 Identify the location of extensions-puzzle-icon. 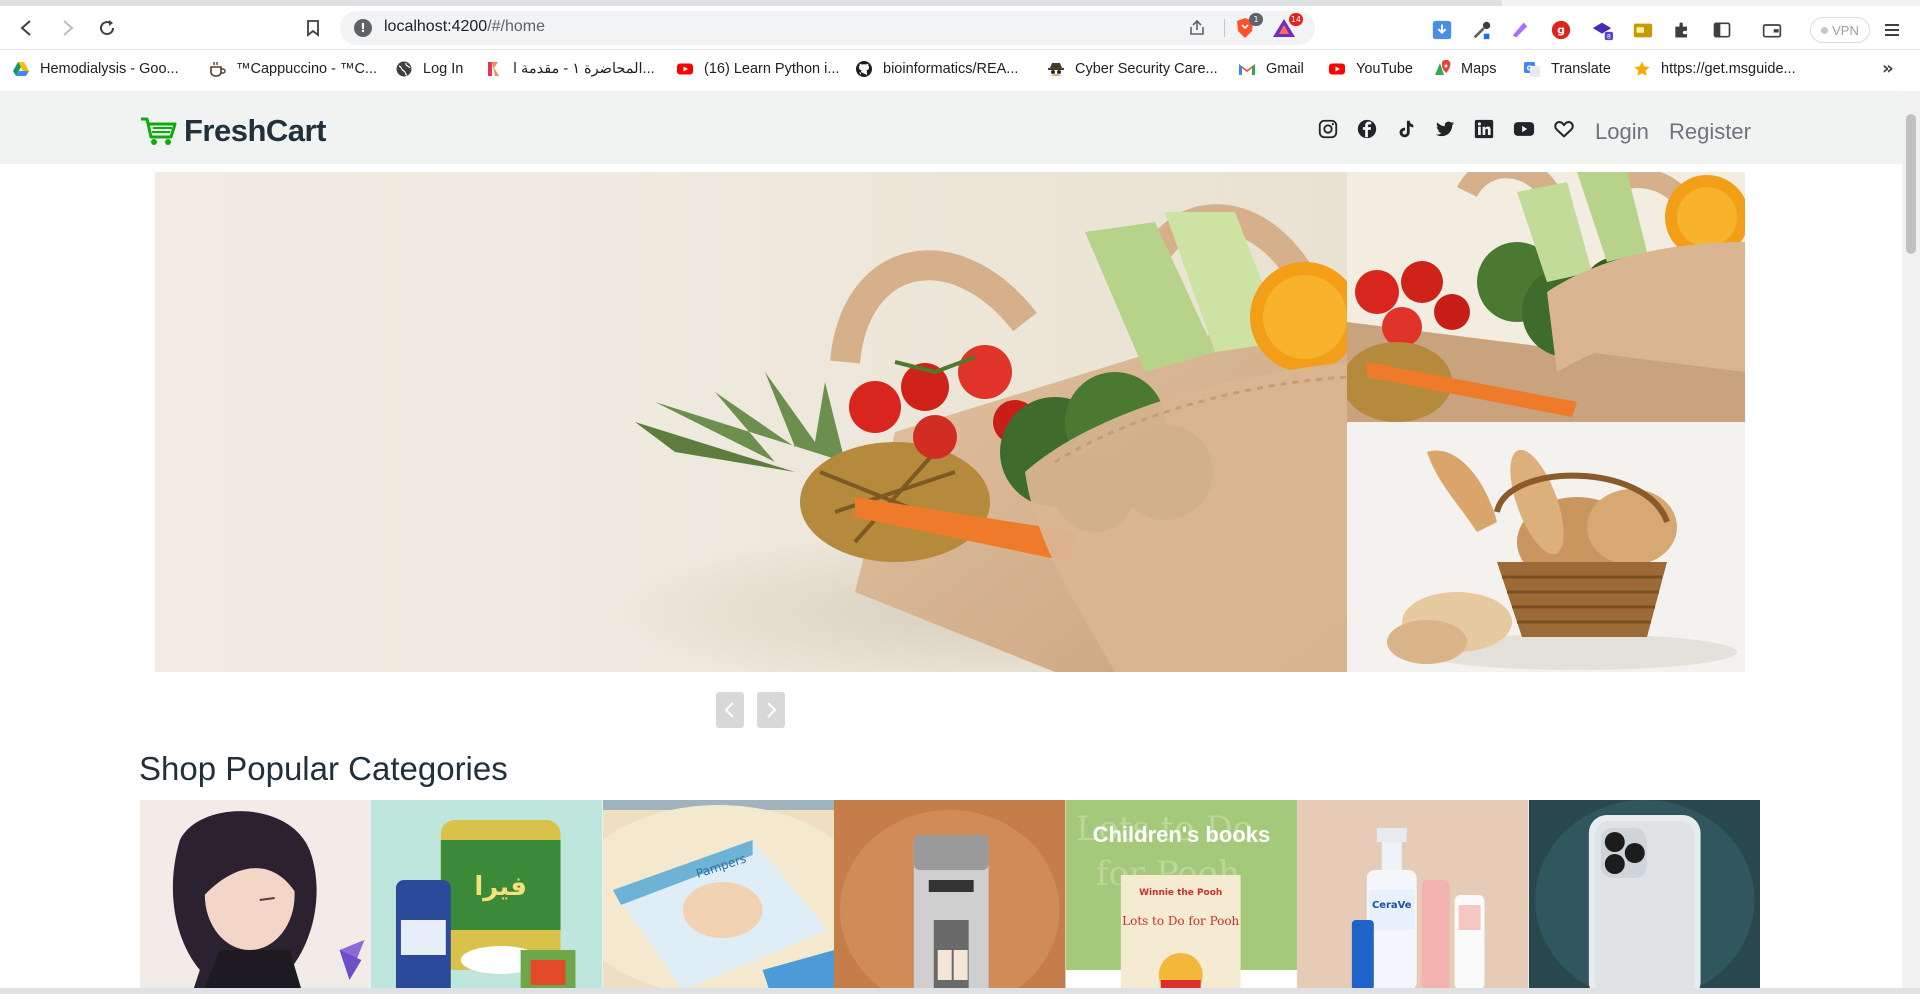
(1682, 30).